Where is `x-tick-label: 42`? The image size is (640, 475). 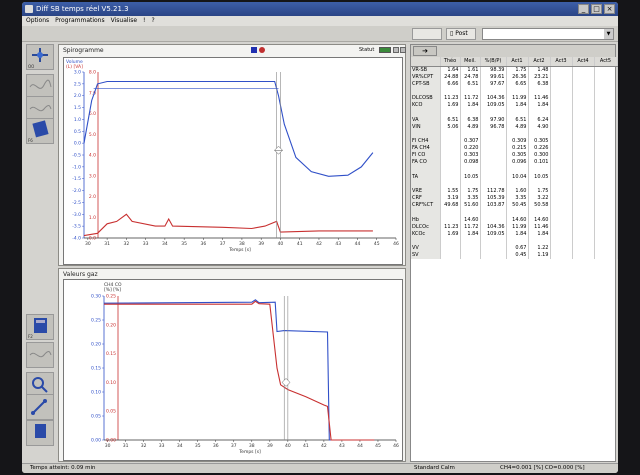
x-tick-label: 42 is located at coordinates (319, 244).